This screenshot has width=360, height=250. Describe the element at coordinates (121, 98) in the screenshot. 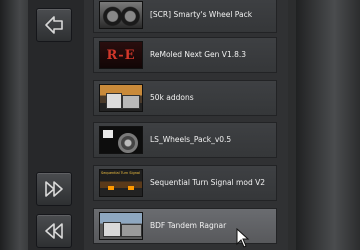

I see `truck-addons-thumbnail` at that location.